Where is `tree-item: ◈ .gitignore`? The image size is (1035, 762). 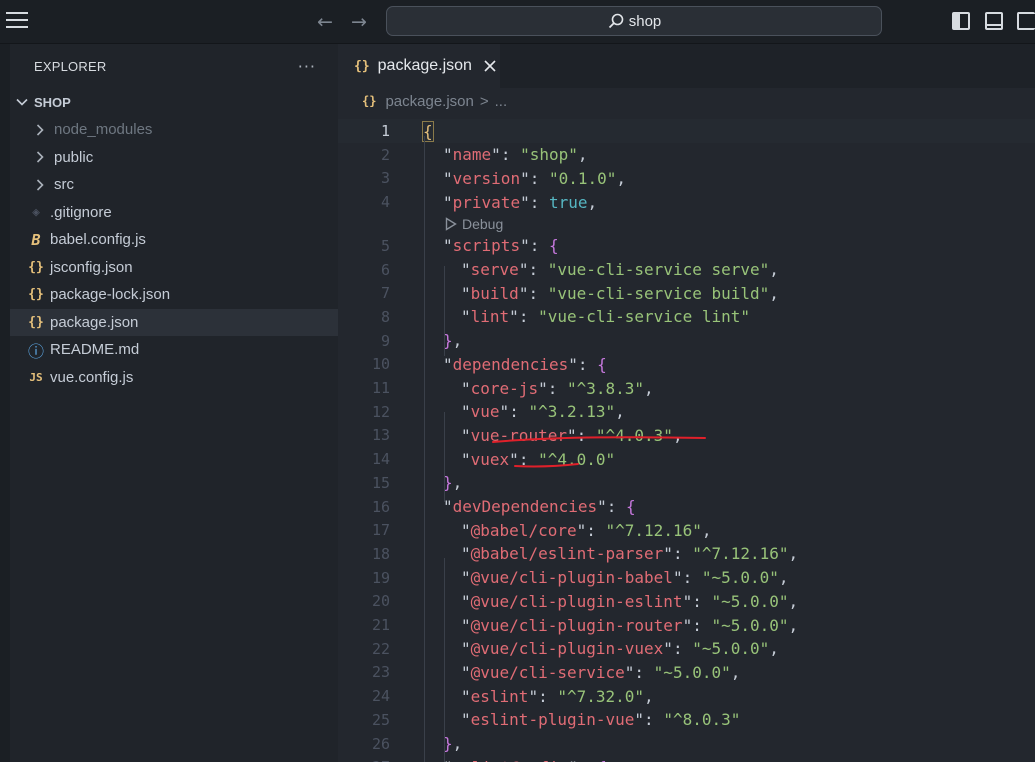
tree-item: ◈ .gitignore is located at coordinates (174, 212).